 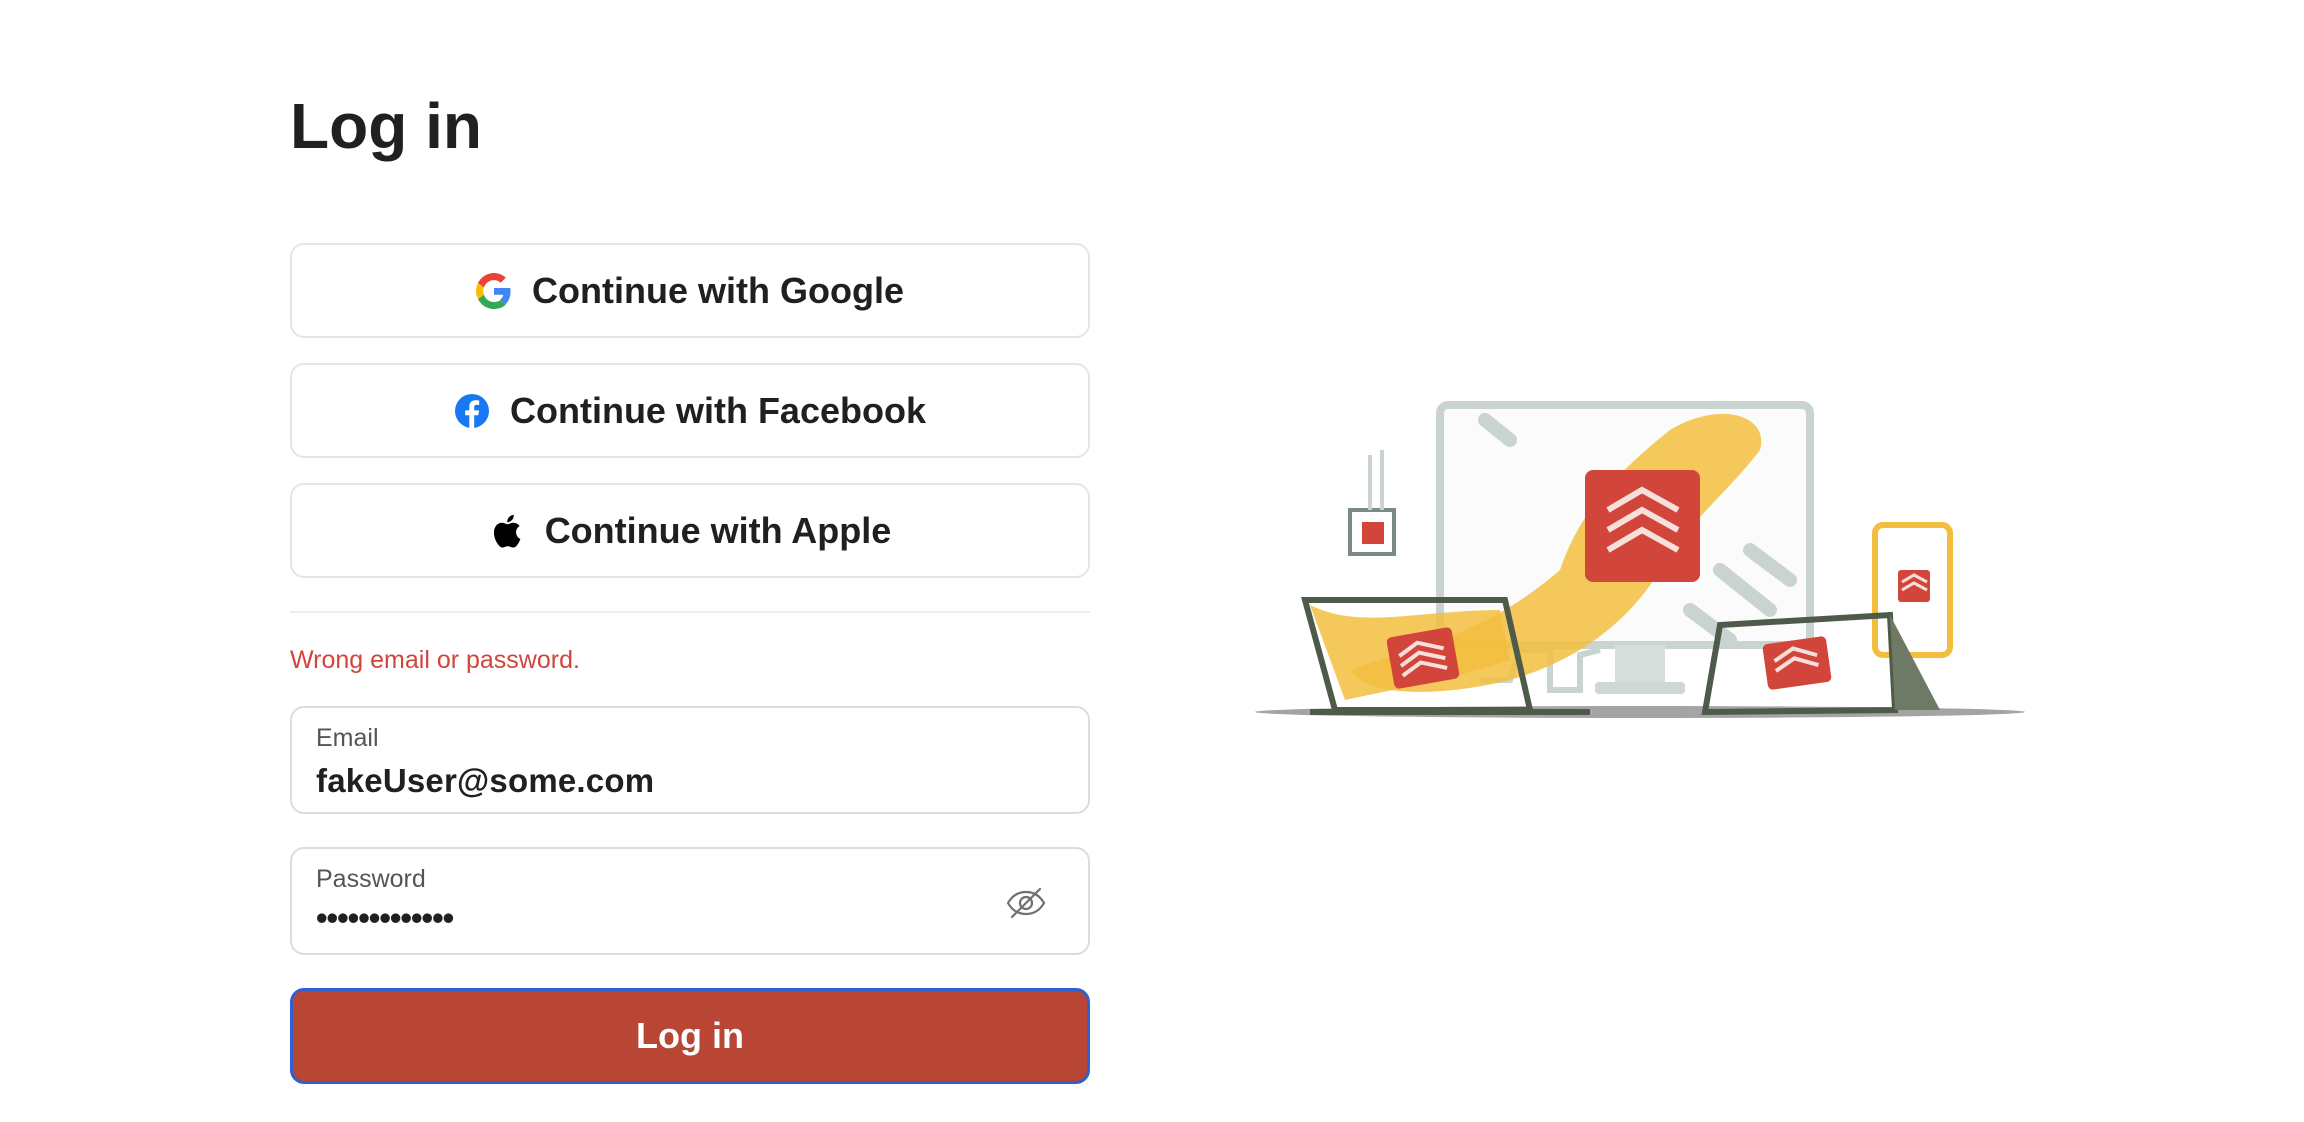 What do you see at coordinates (485, 781) in the screenshot?
I see `email-input: fakeUser@some.com` at bounding box center [485, 781].